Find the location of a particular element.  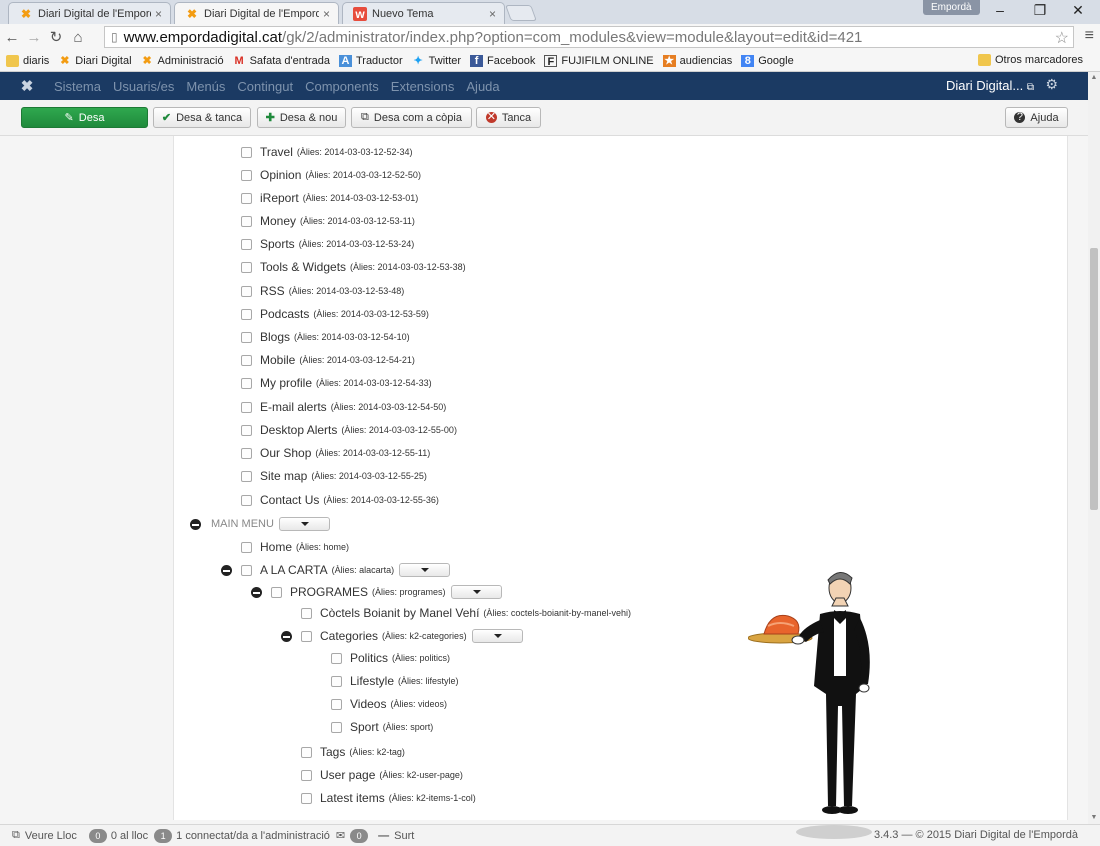

nav-ajuda: Ajuda is located at coordinates (482, 86).